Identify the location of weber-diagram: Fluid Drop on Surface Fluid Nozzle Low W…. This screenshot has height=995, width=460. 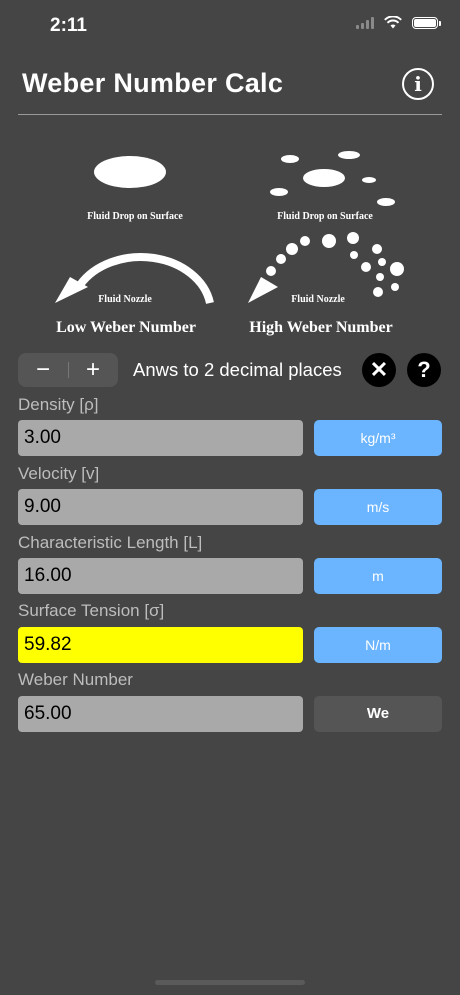
(229, 243).